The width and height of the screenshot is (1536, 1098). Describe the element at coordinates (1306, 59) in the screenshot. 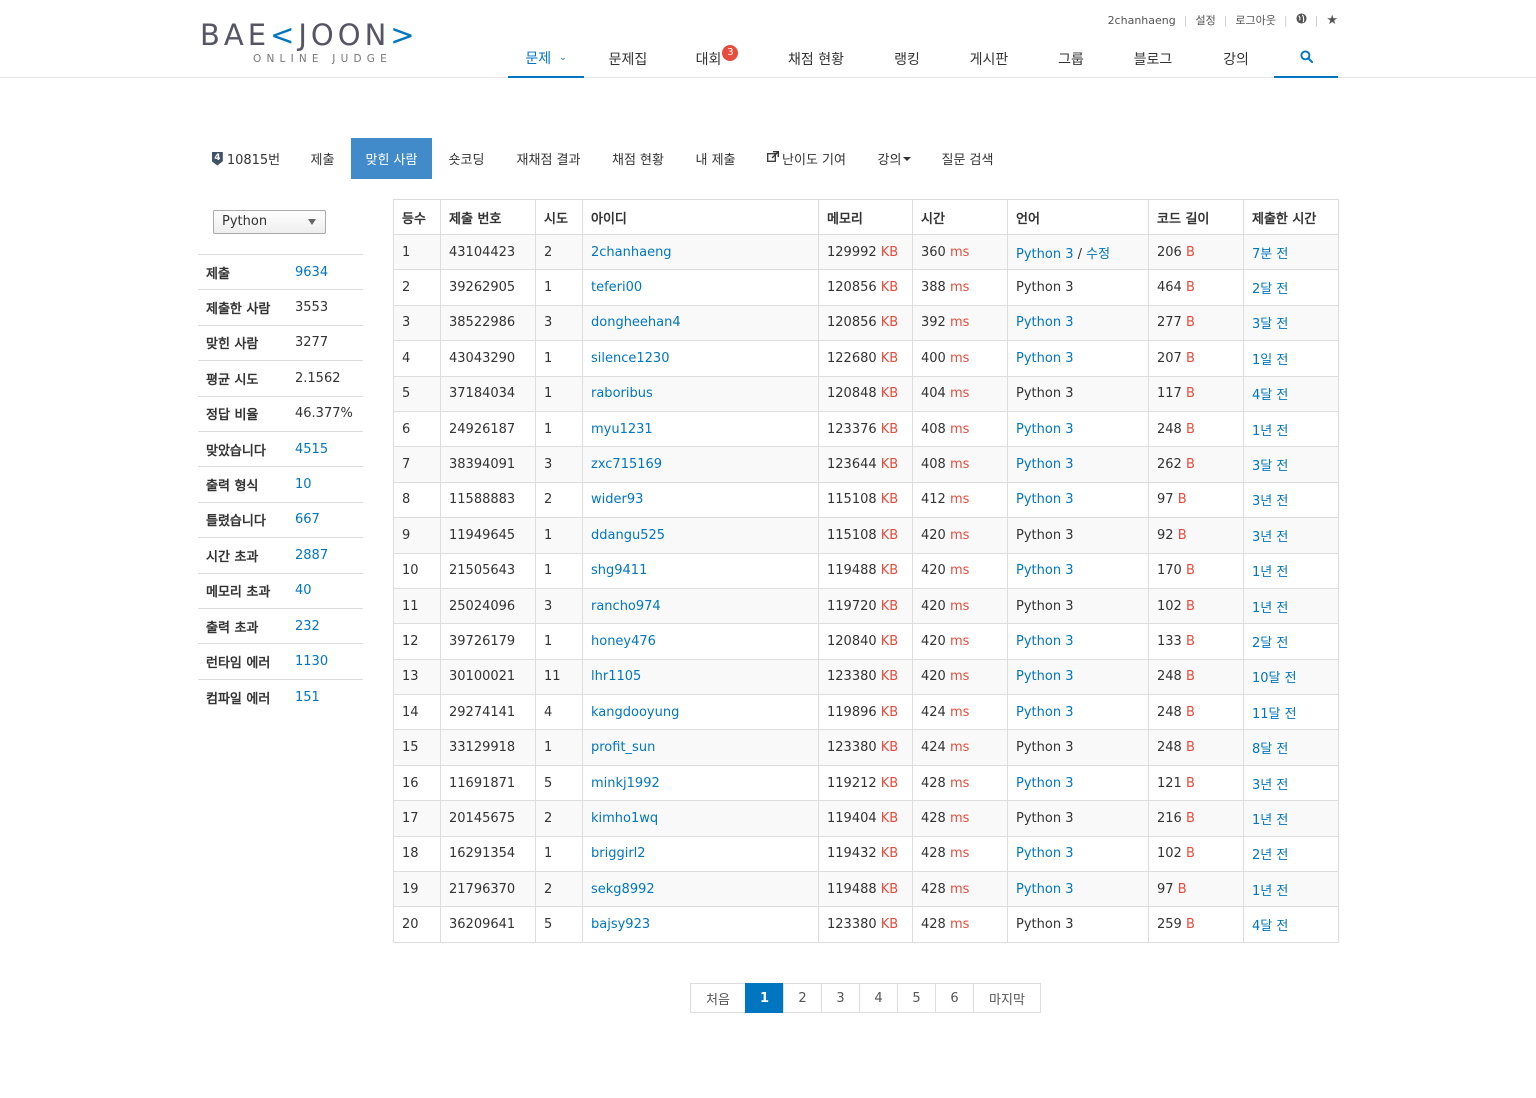

I see `nav-search-button` at that location.